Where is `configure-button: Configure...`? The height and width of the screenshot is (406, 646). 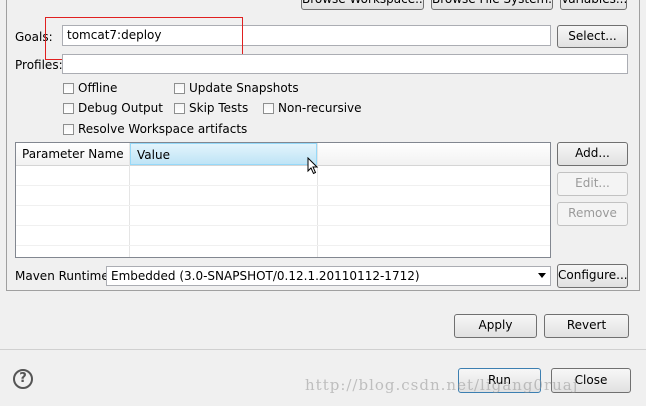 configure-button: Configure... is located at coordinates (592, 276).